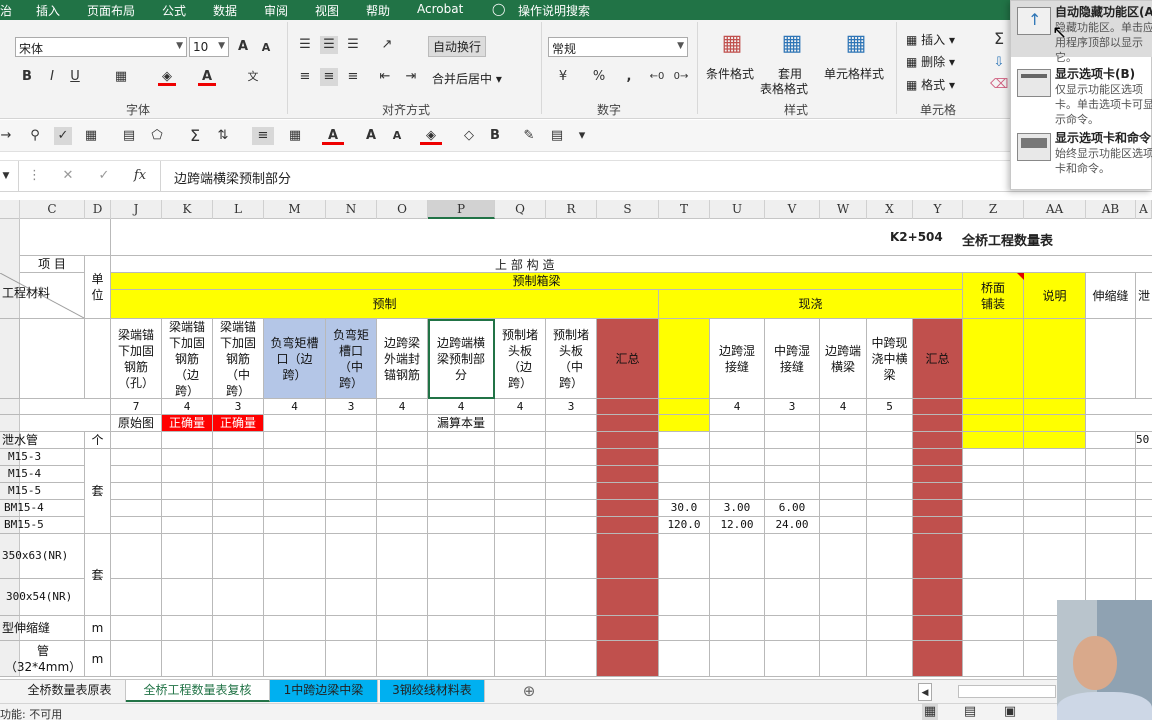 The image size is (1152, 720). What do you see at coordinates (351, 359) in the screenshot?
I see `subheader-cell: 负弯矩 槽口 （中 跨）` at bounding box center [351, 359].